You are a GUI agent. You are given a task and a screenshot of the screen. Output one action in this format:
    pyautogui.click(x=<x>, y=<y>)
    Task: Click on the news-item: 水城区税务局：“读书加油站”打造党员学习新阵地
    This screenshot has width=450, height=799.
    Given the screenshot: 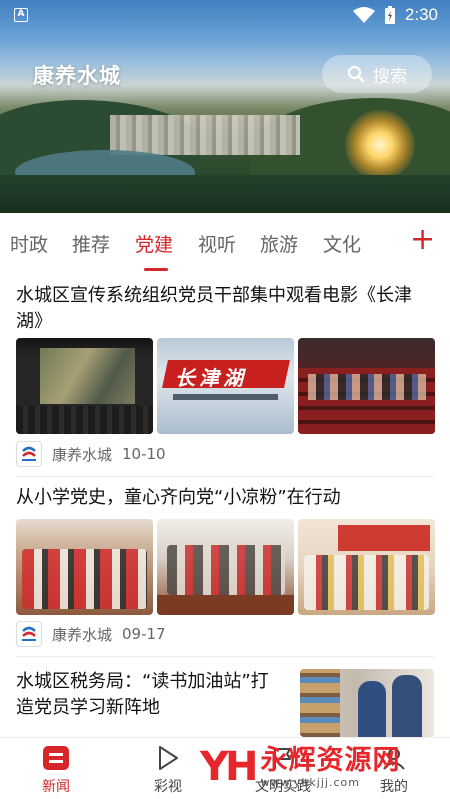 What is the action you would take?
    pyautogui.click(x=225, y=697)
    